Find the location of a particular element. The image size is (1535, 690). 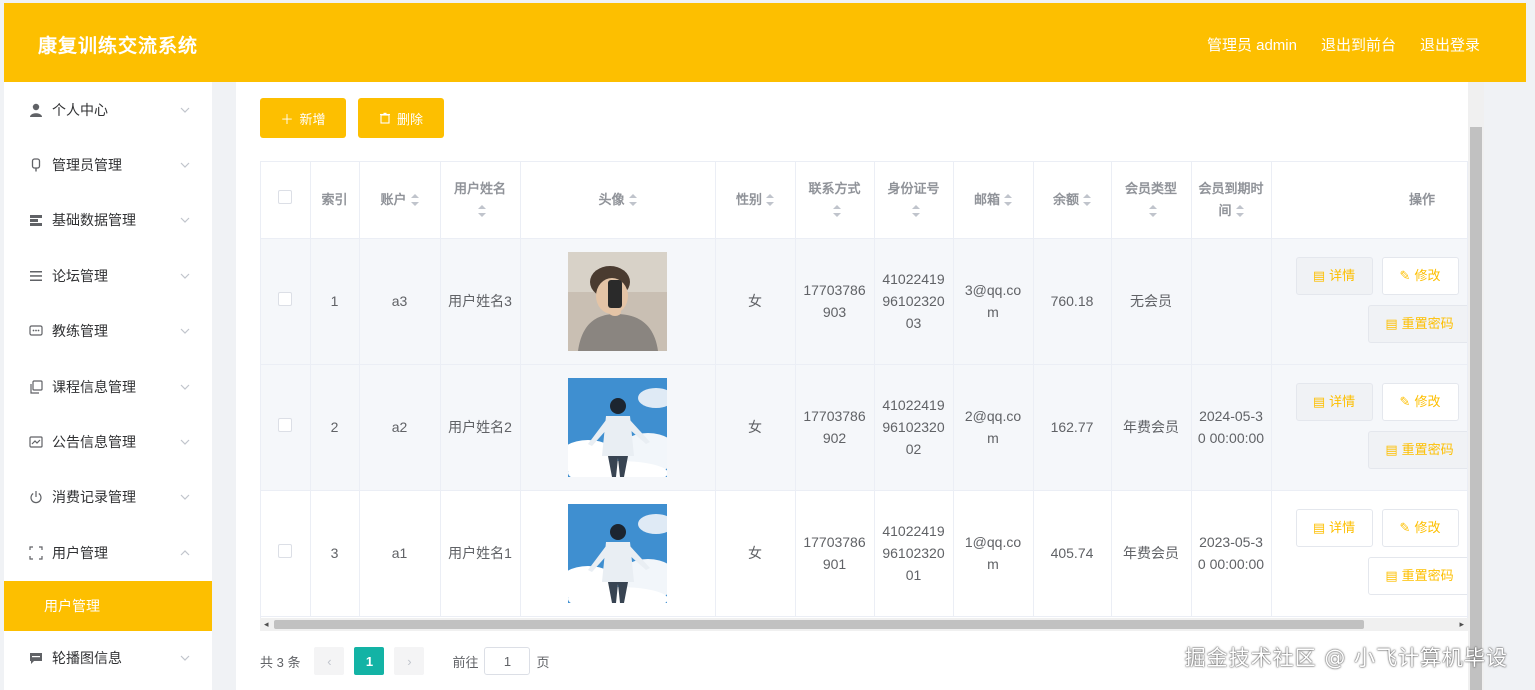

sidebar-item-personal-center: 个人中心 is located at coordinates (108, 109).